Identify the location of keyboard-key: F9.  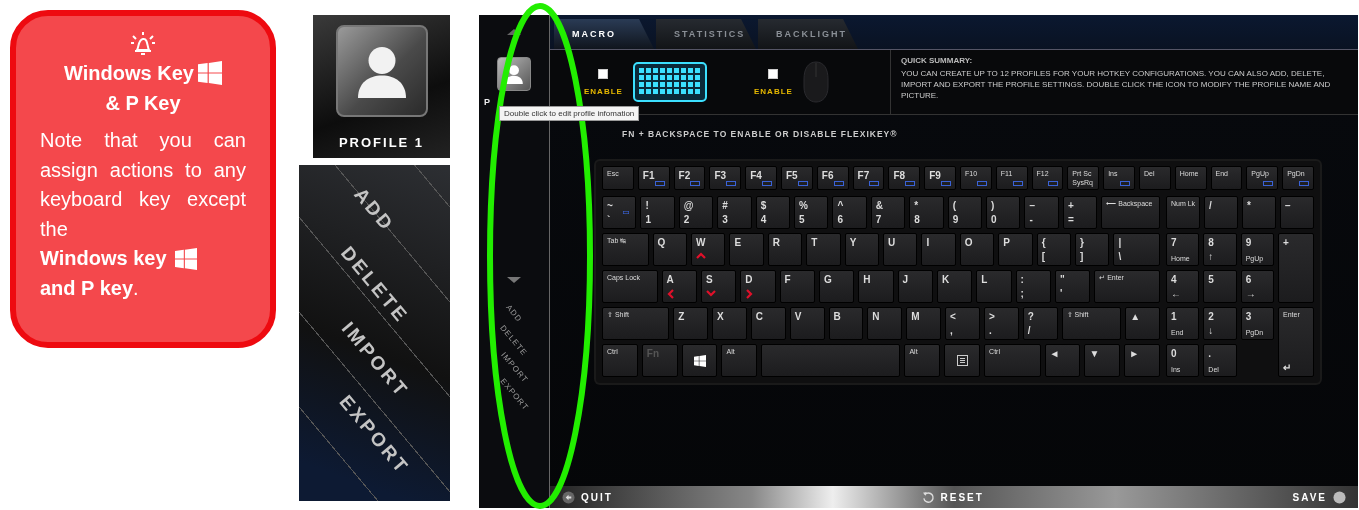
(940, 178).